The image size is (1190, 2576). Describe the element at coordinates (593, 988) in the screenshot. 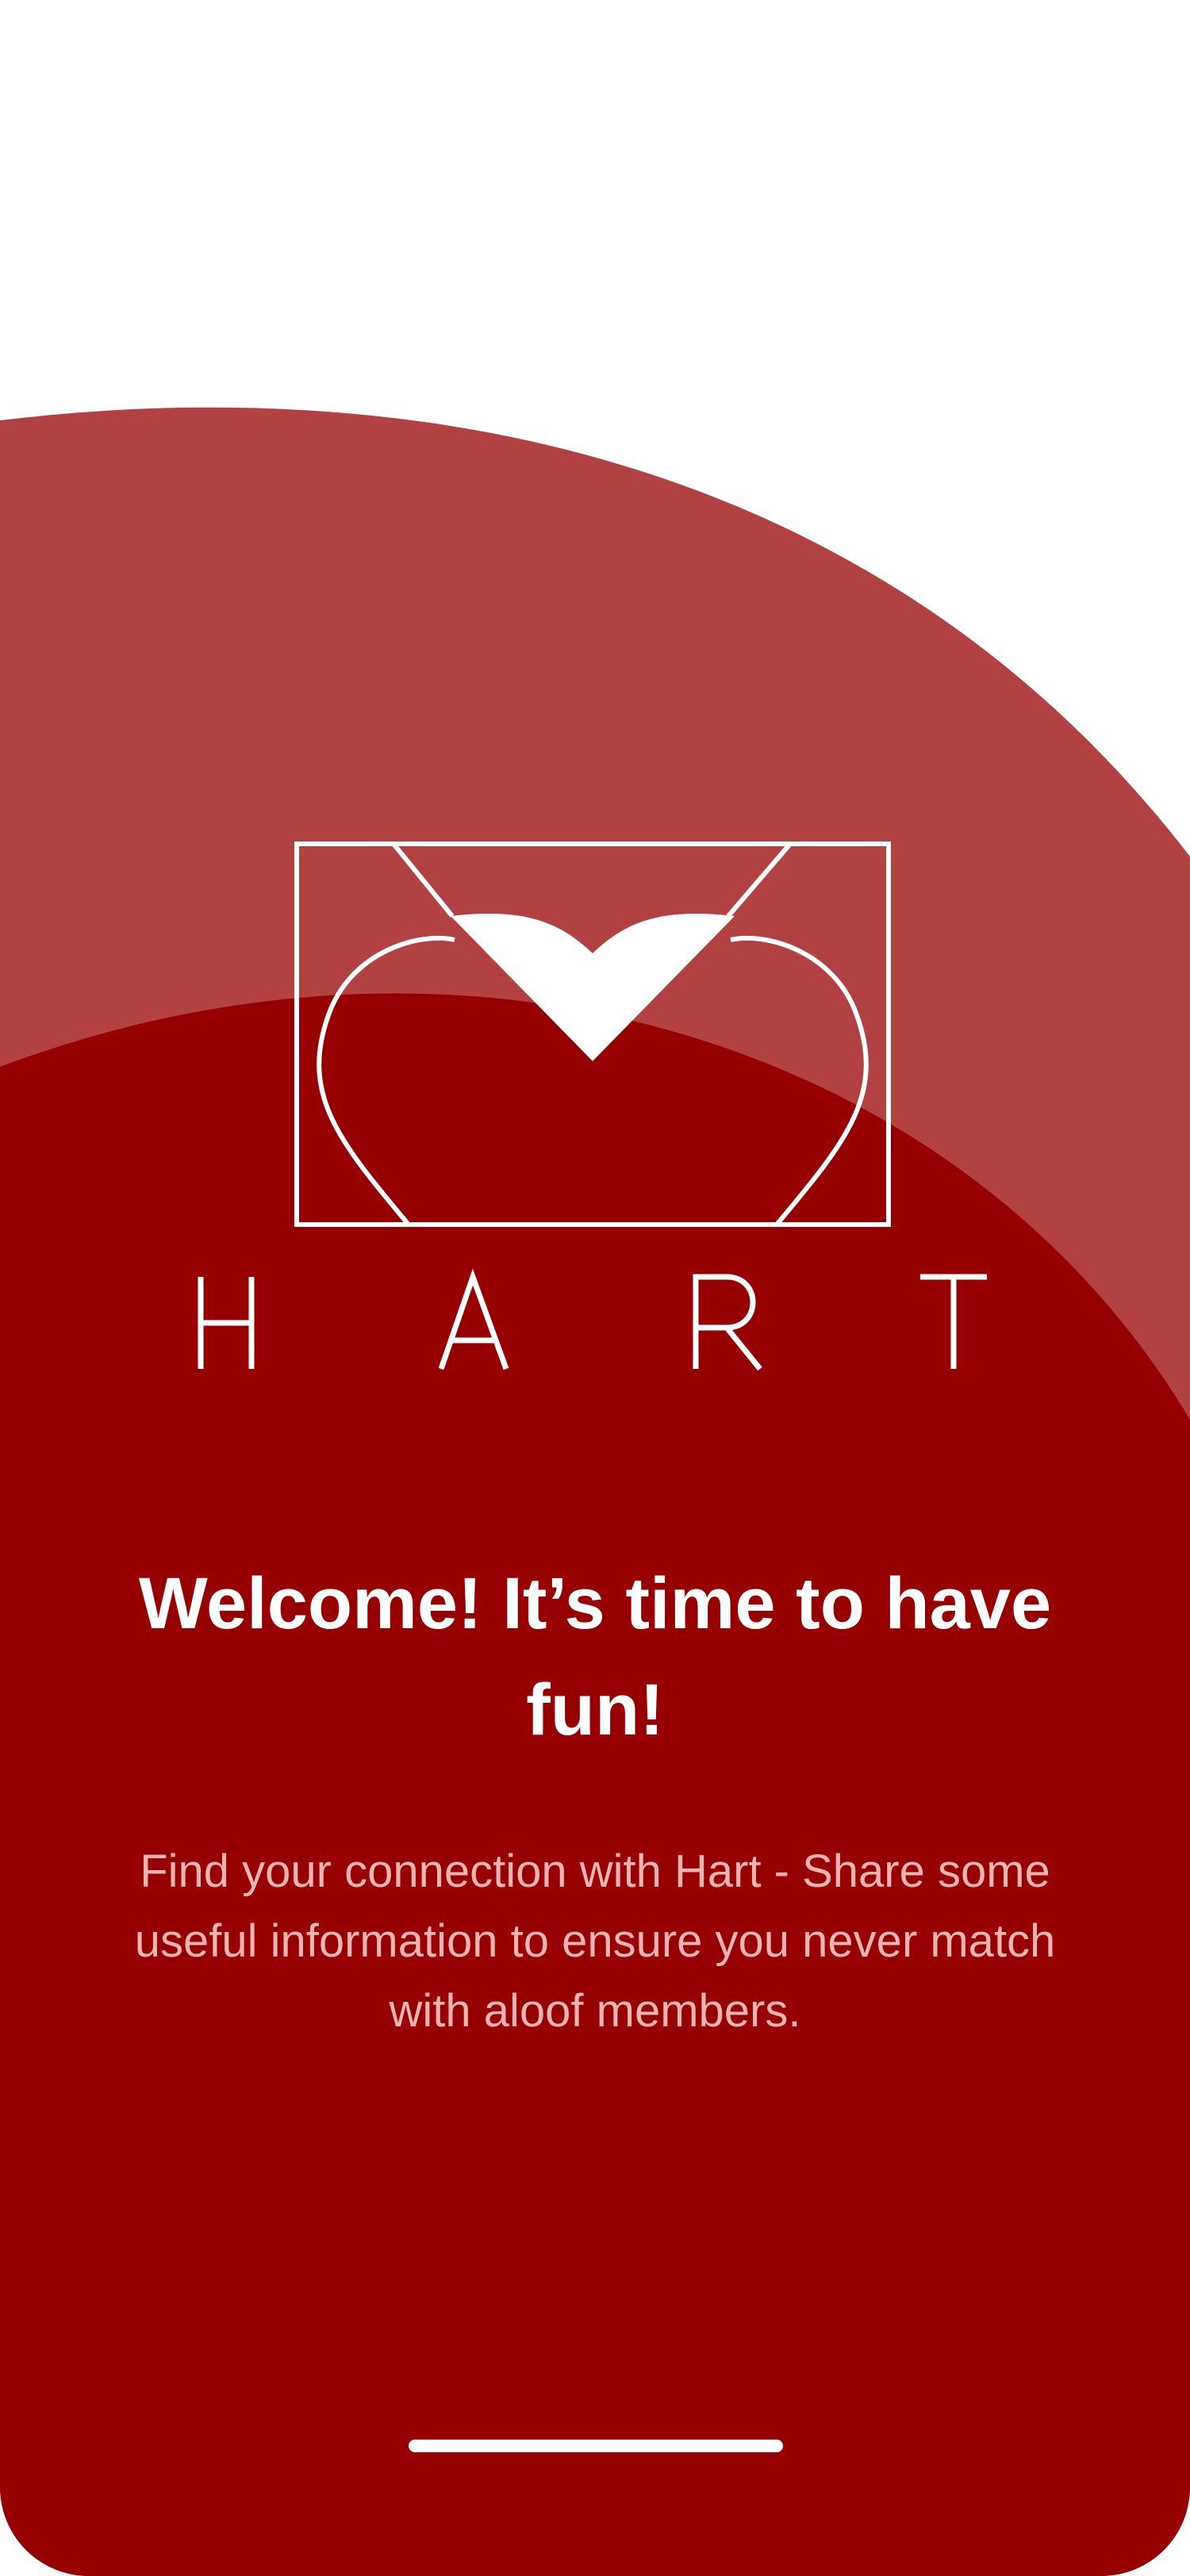

I see `heart-envelope-flap` at that location.